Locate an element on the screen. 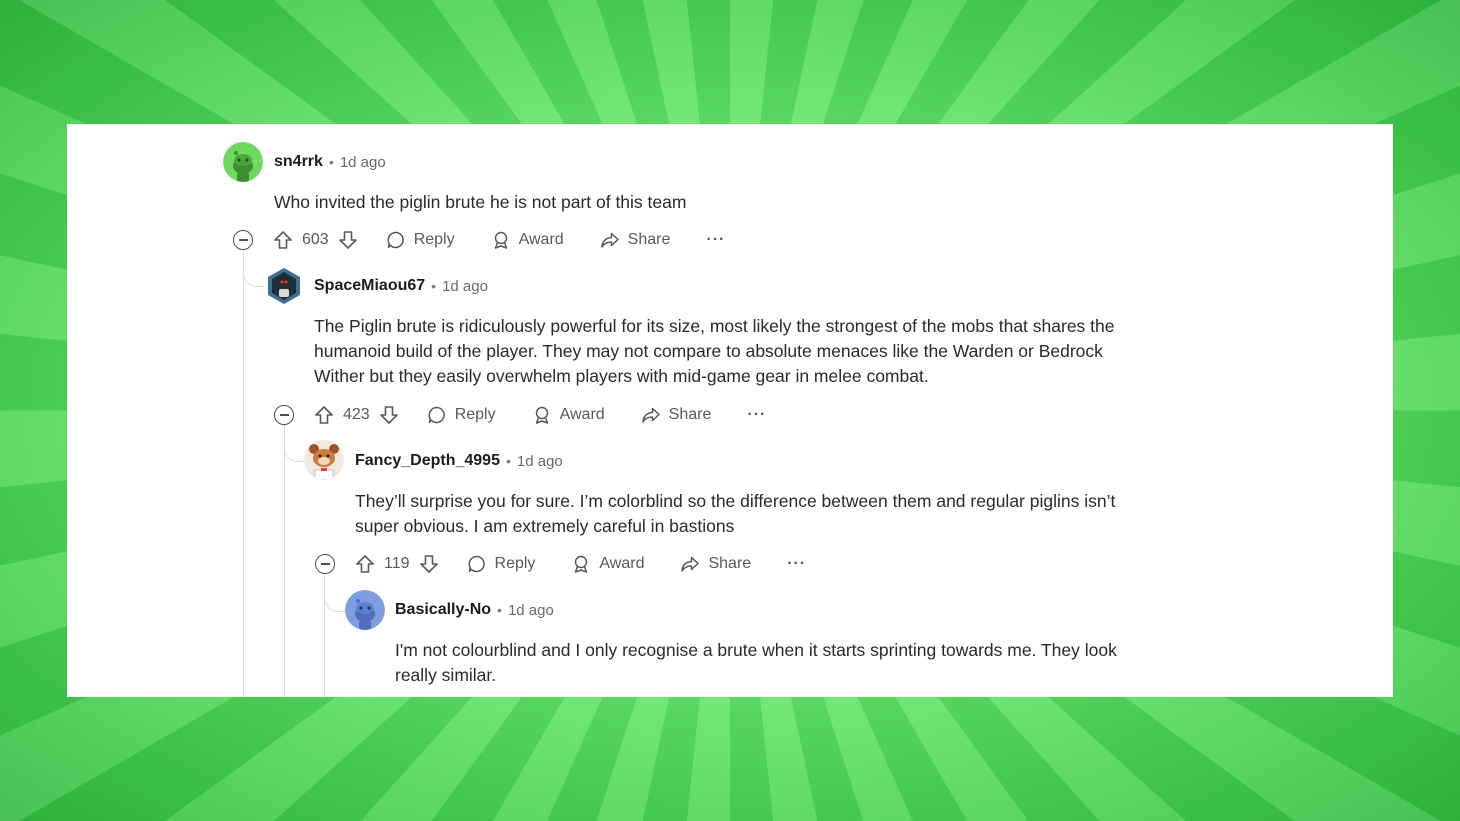  comment-actions: 119 Reply Award Share ··· is located at coordinates (560, 564).